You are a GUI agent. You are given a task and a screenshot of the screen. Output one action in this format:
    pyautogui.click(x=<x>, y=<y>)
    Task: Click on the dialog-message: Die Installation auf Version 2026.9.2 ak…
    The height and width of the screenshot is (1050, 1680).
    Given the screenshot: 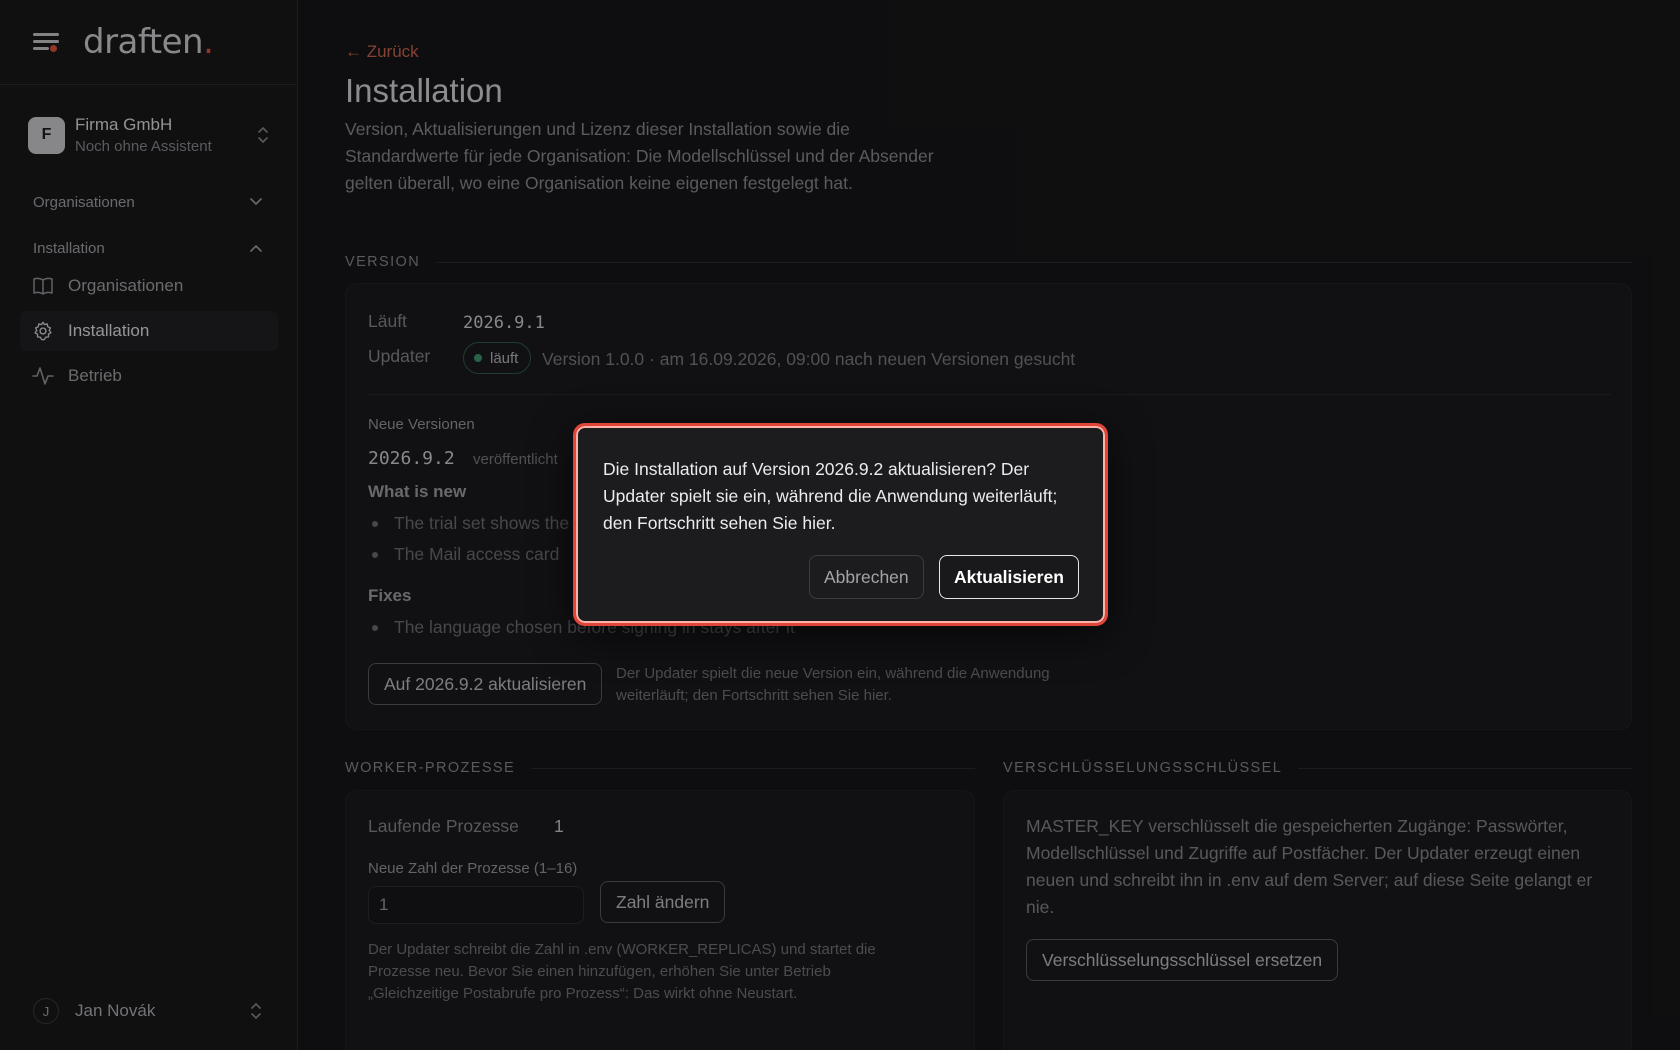 What is the action you would take?
    pyautogui.click(x=830, y=496)
    